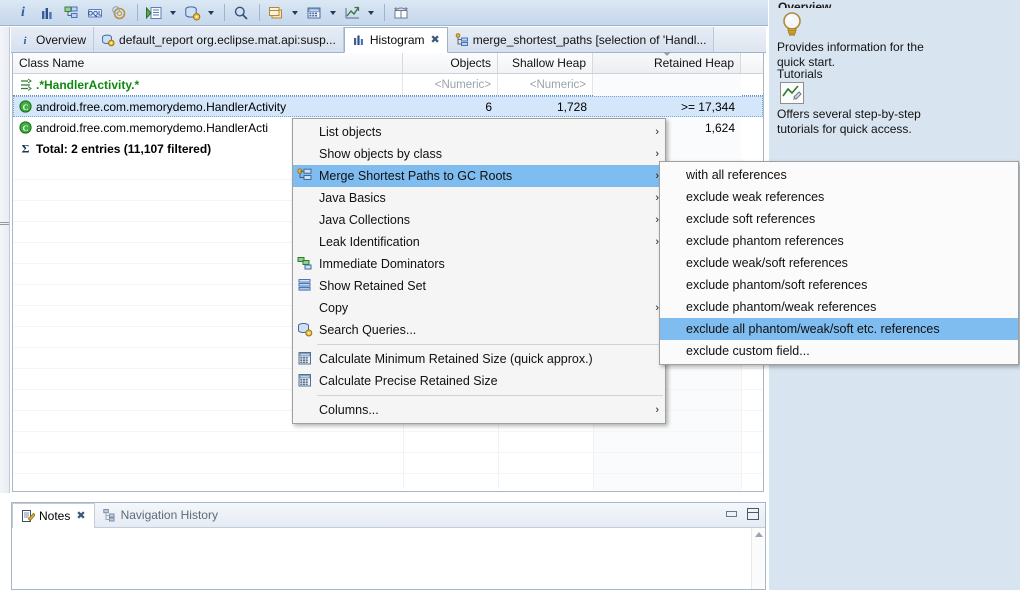 Image resolution: width=1020 pixels, height=590 pixels. I want to click on chevron-right-icon: ›, so click(657, 132).